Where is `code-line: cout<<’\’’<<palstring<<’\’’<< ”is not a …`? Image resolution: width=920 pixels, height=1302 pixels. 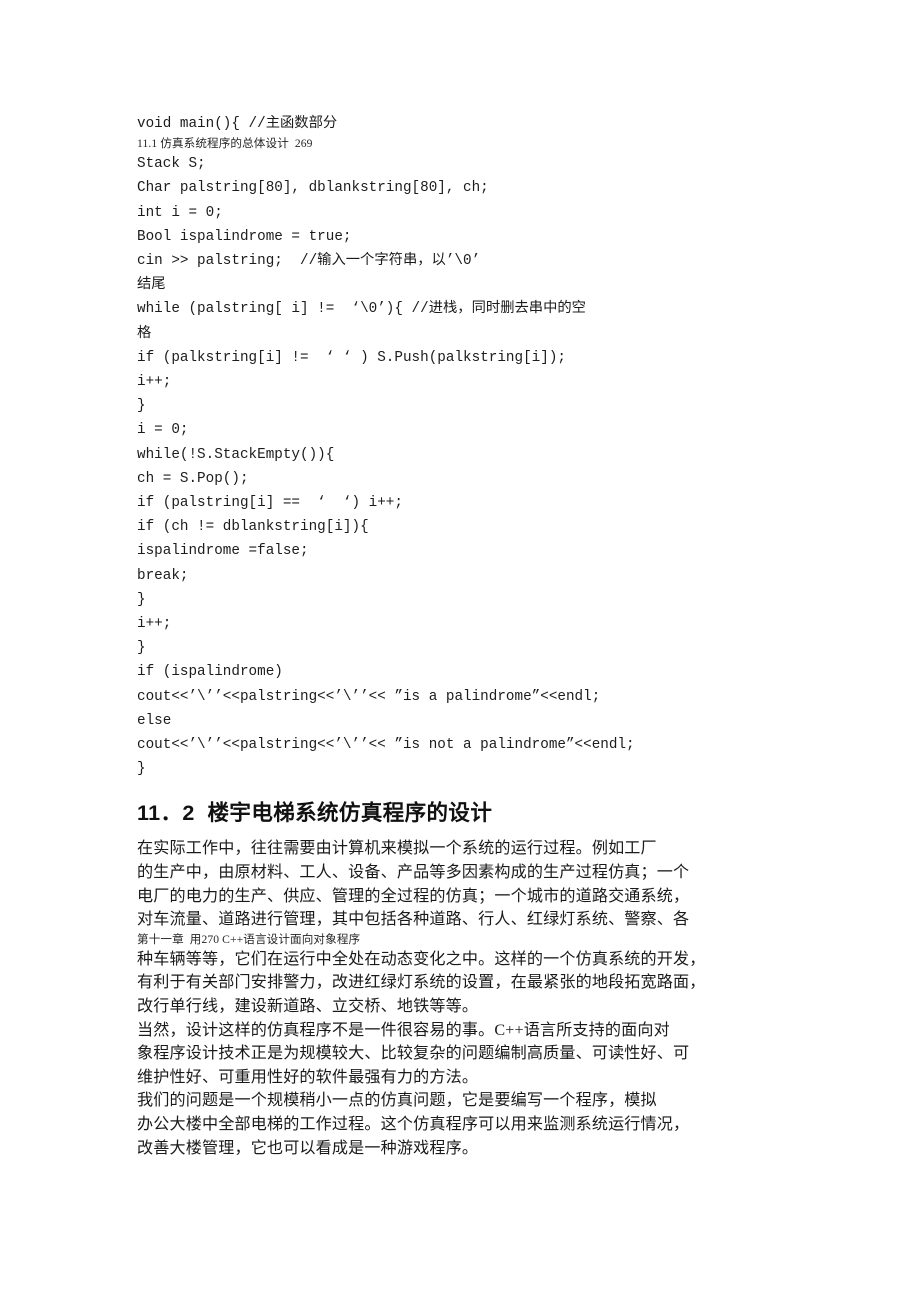
code-line: cout<<’\’’<<palstring<<’\’’<< ”is not a … is located at coordinates (386, 745).